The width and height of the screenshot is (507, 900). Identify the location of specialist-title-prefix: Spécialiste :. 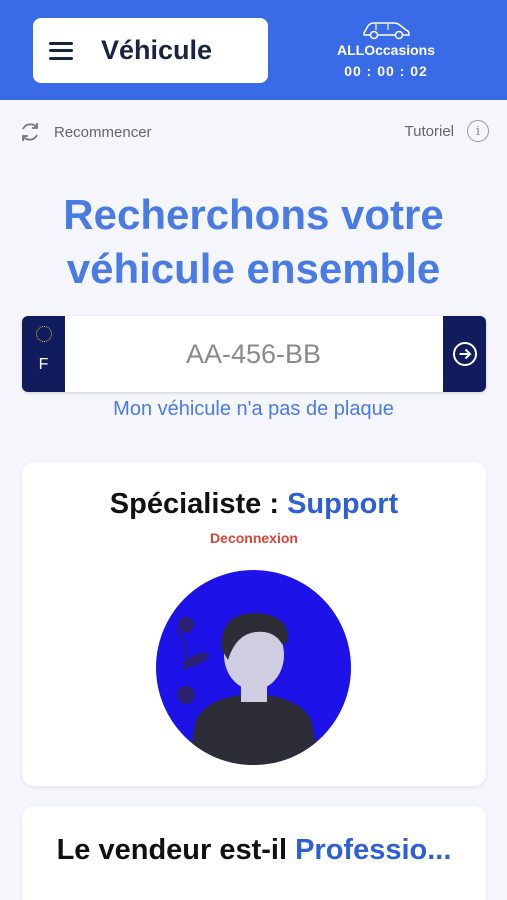
(198, 504).